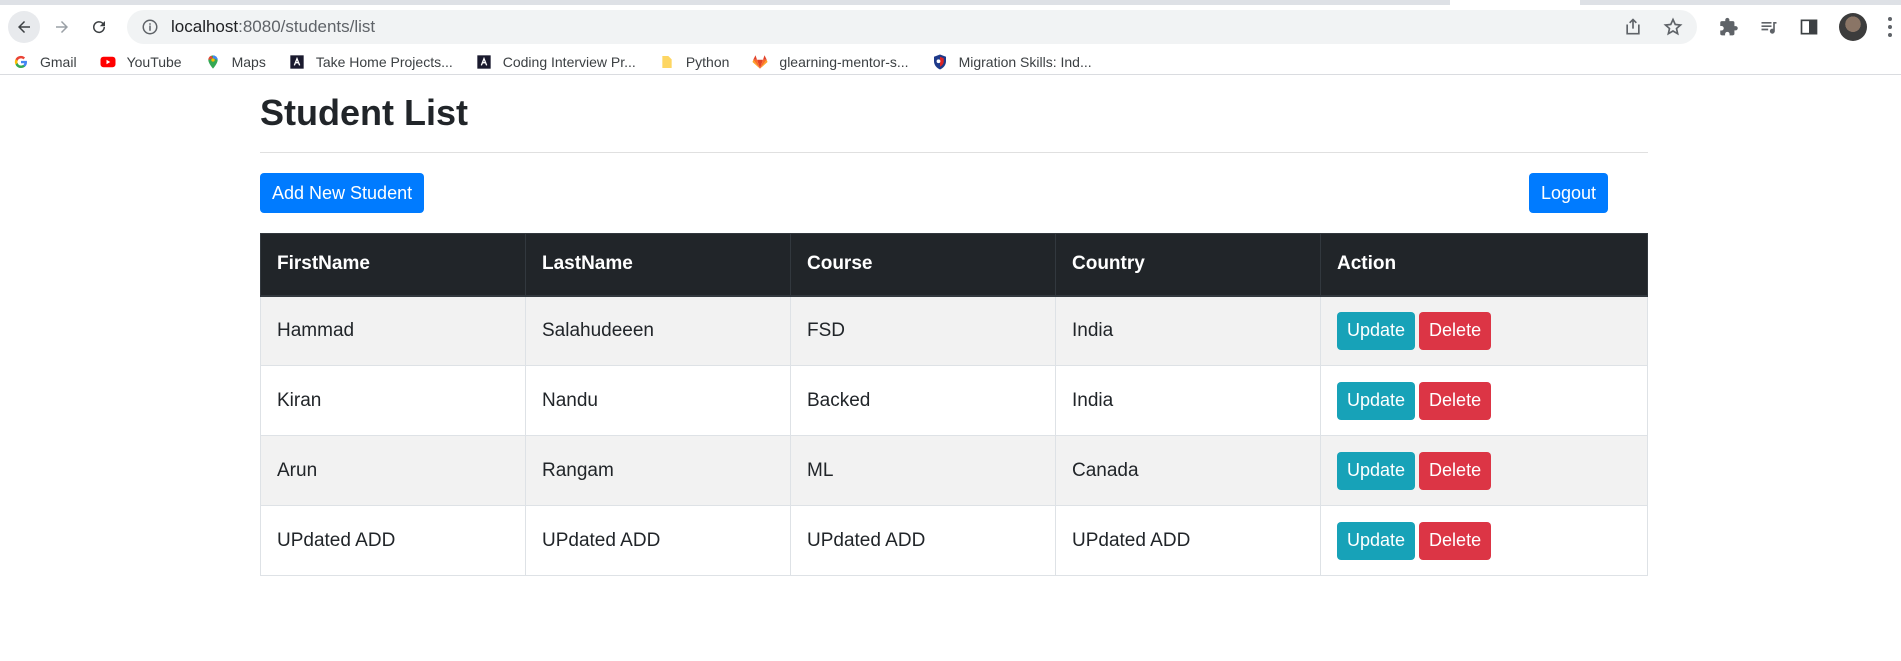  I want to click on reload-button, so click(99, 27).